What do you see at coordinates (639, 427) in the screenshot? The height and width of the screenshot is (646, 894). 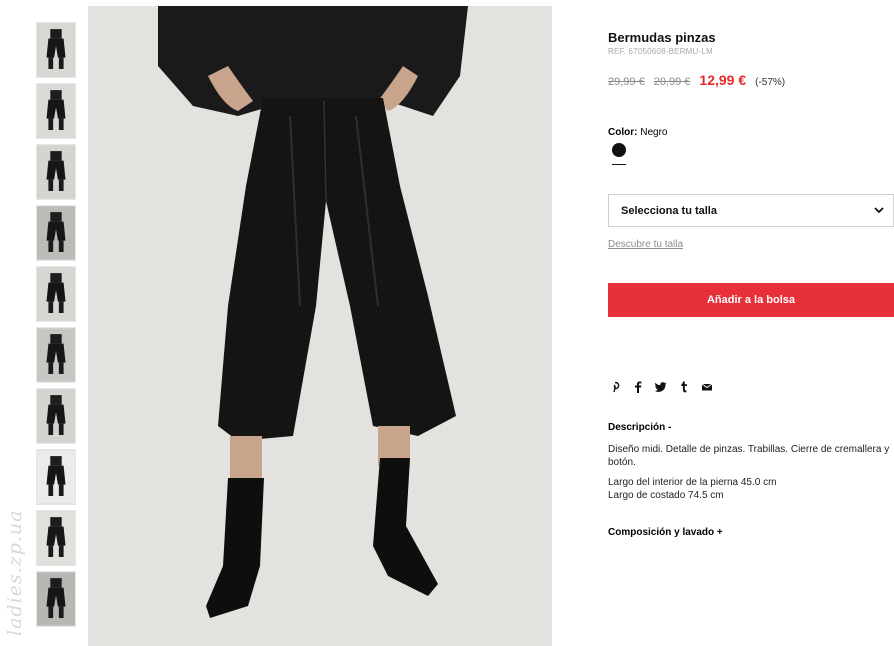 I see `description-heading: Descripción -` at bounding box center [639, 427].